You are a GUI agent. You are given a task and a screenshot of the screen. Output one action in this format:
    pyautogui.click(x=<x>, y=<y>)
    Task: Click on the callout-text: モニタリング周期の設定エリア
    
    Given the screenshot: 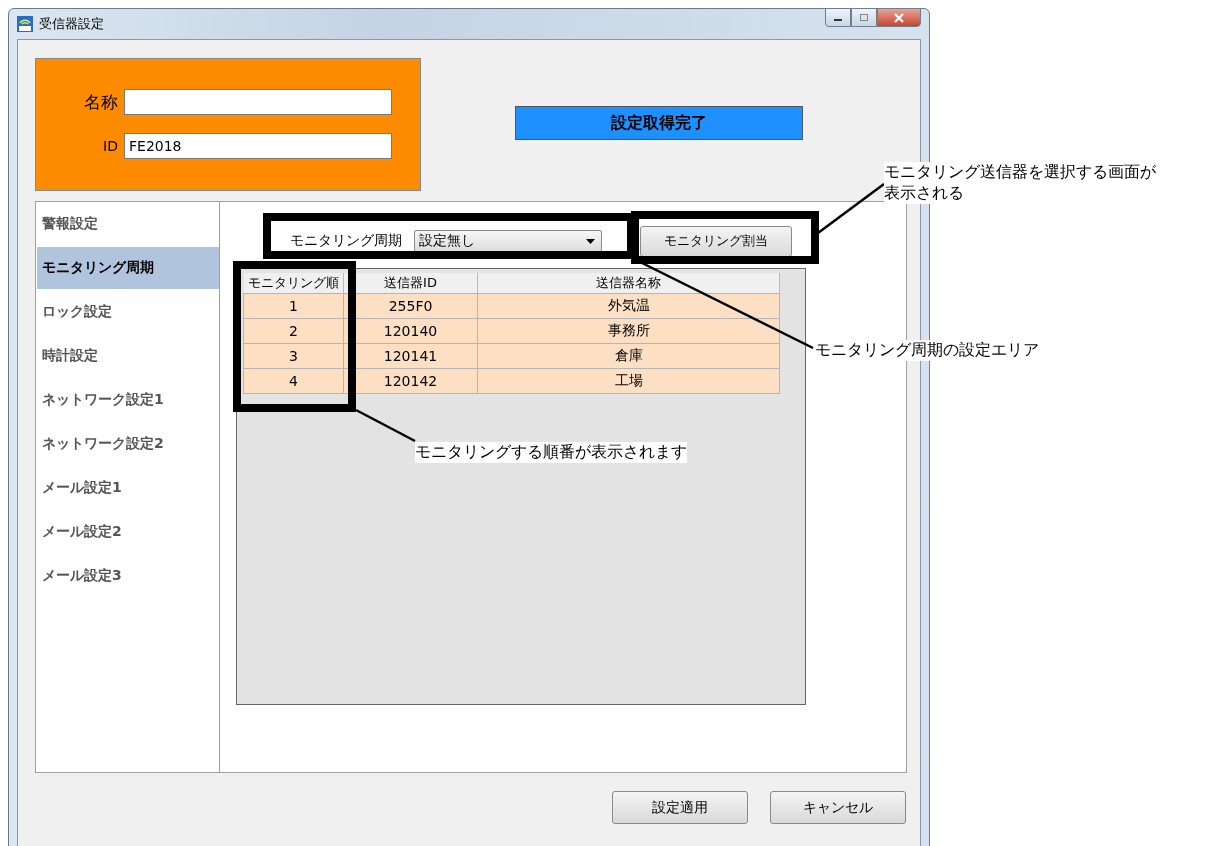 What is the action you would take?
    pyautogui.click(x=927, y=350)
    